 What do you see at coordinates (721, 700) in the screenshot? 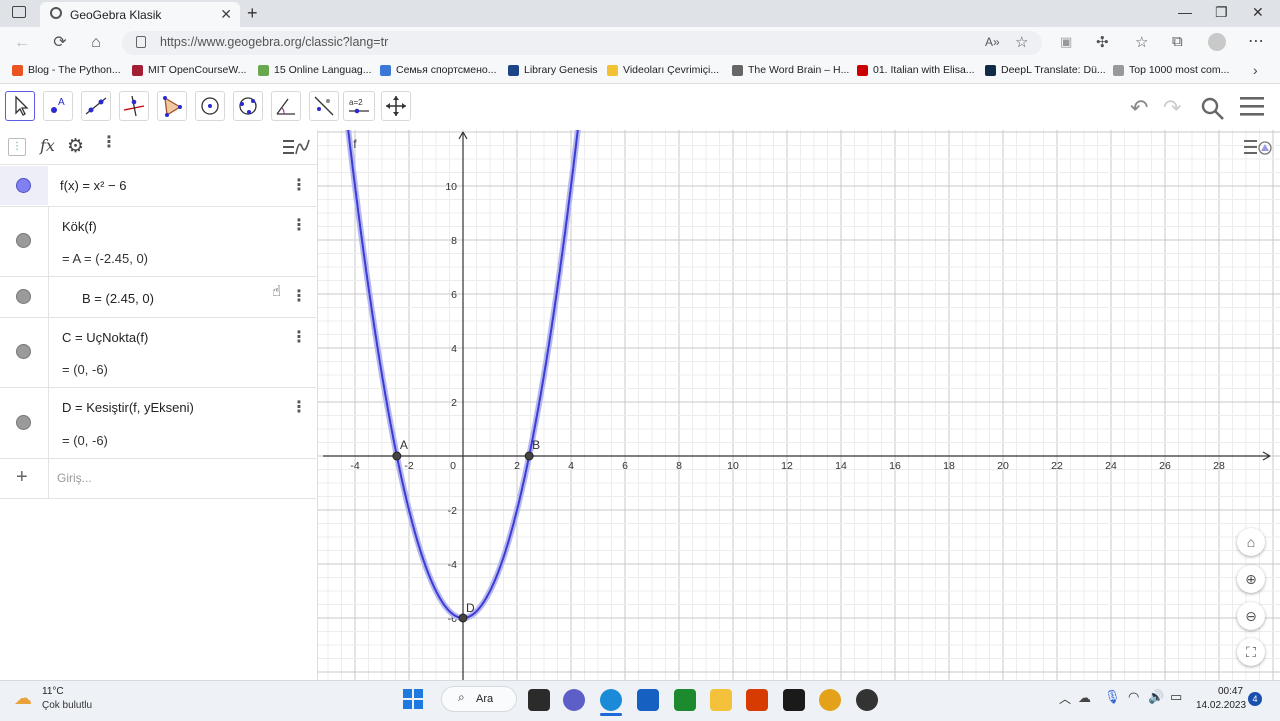
I see `file-explorer-icon` at bounding box center [721, 700].